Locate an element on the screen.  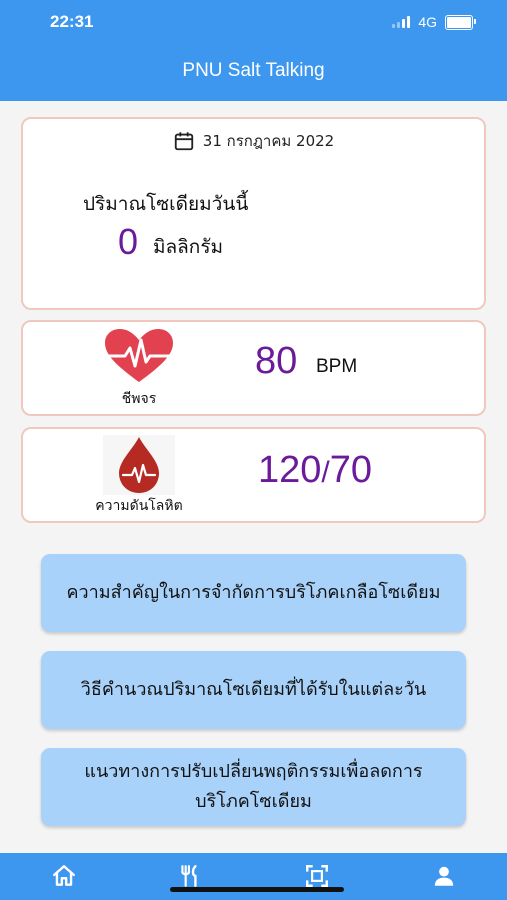
blood-drop-pulse-icon is located at coordinates (139, 465).